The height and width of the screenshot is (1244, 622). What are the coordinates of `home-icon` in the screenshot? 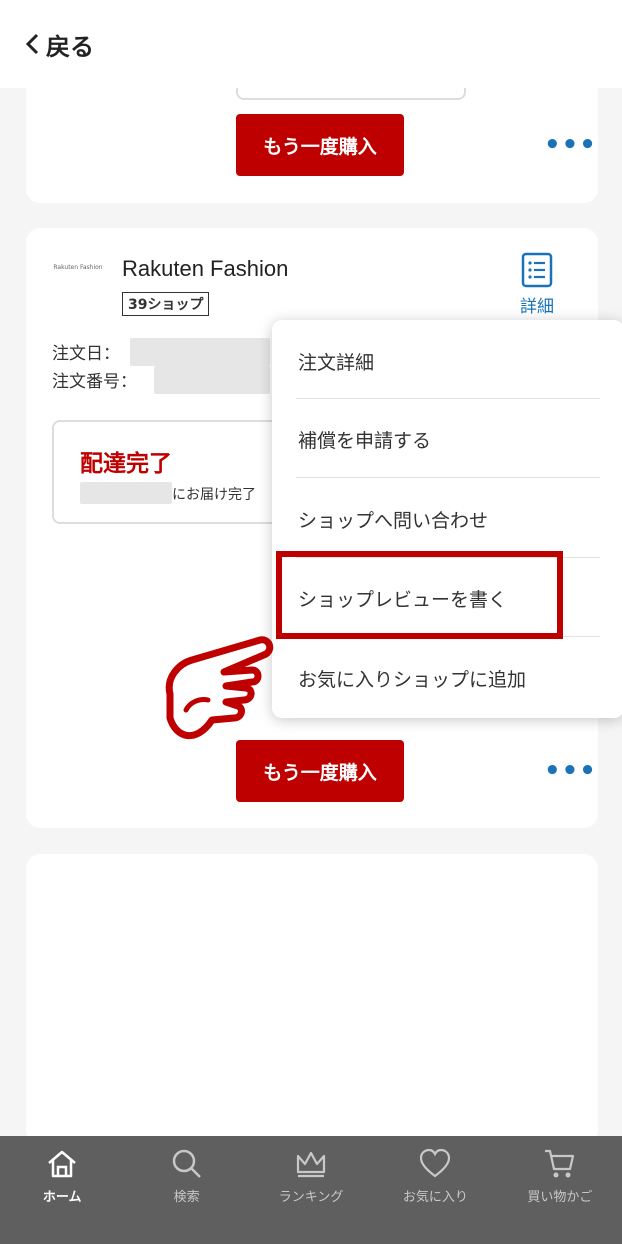 It's located at (62, 1164).